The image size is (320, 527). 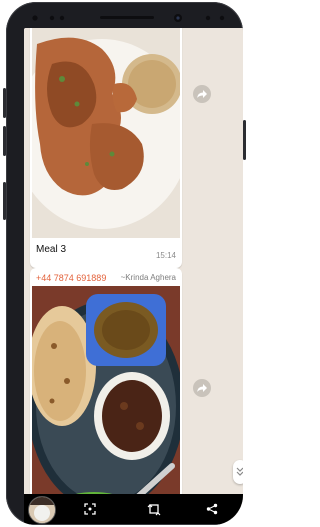 I want to click on sender-name: ~Krinda Aghera, so click(x=148, y=277).